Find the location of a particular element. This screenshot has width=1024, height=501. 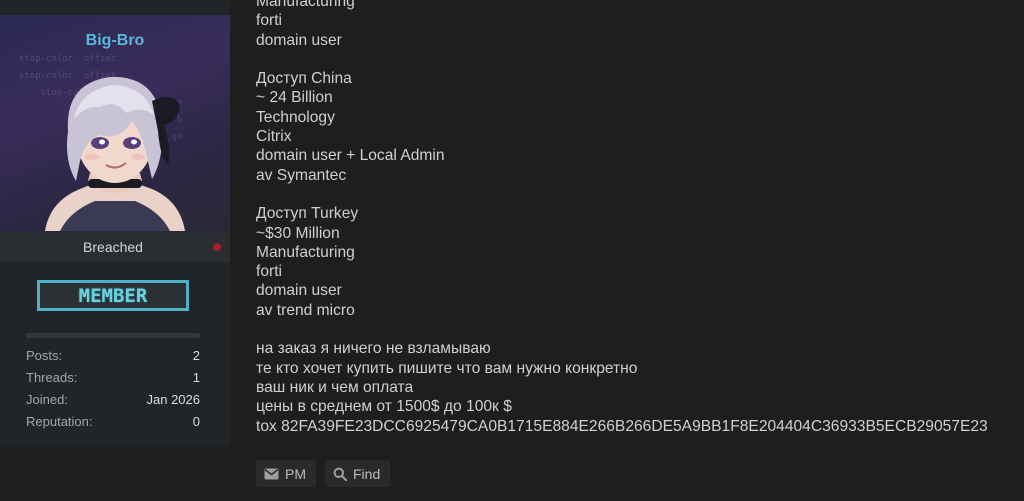

stat-label: Joined: is located at coordinates (47, 399).